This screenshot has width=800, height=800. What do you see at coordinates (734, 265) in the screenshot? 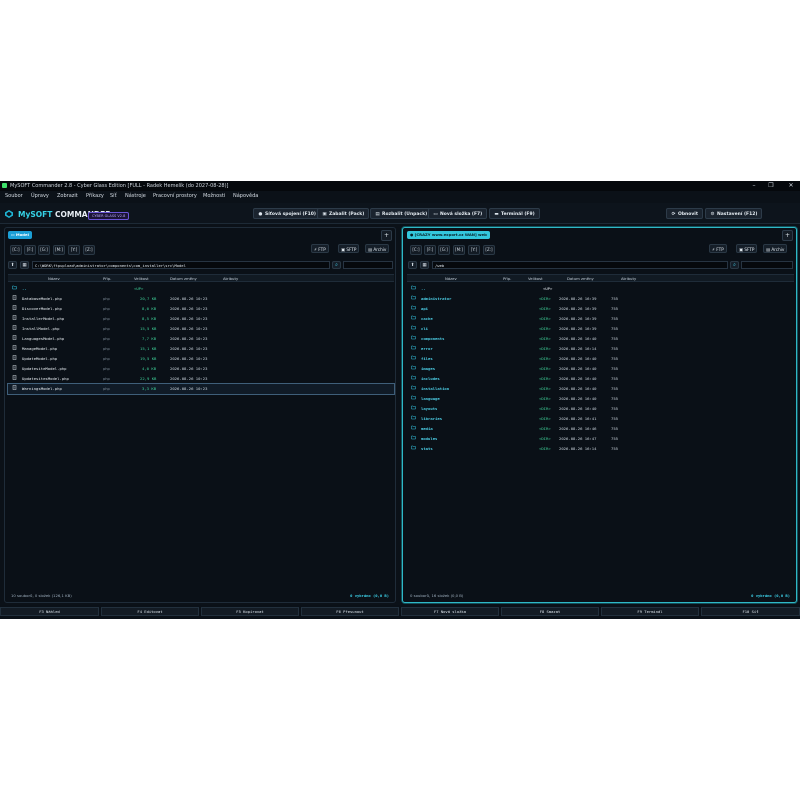
I see `right-search-icon: ⌕` at bounding box center [734, 265].